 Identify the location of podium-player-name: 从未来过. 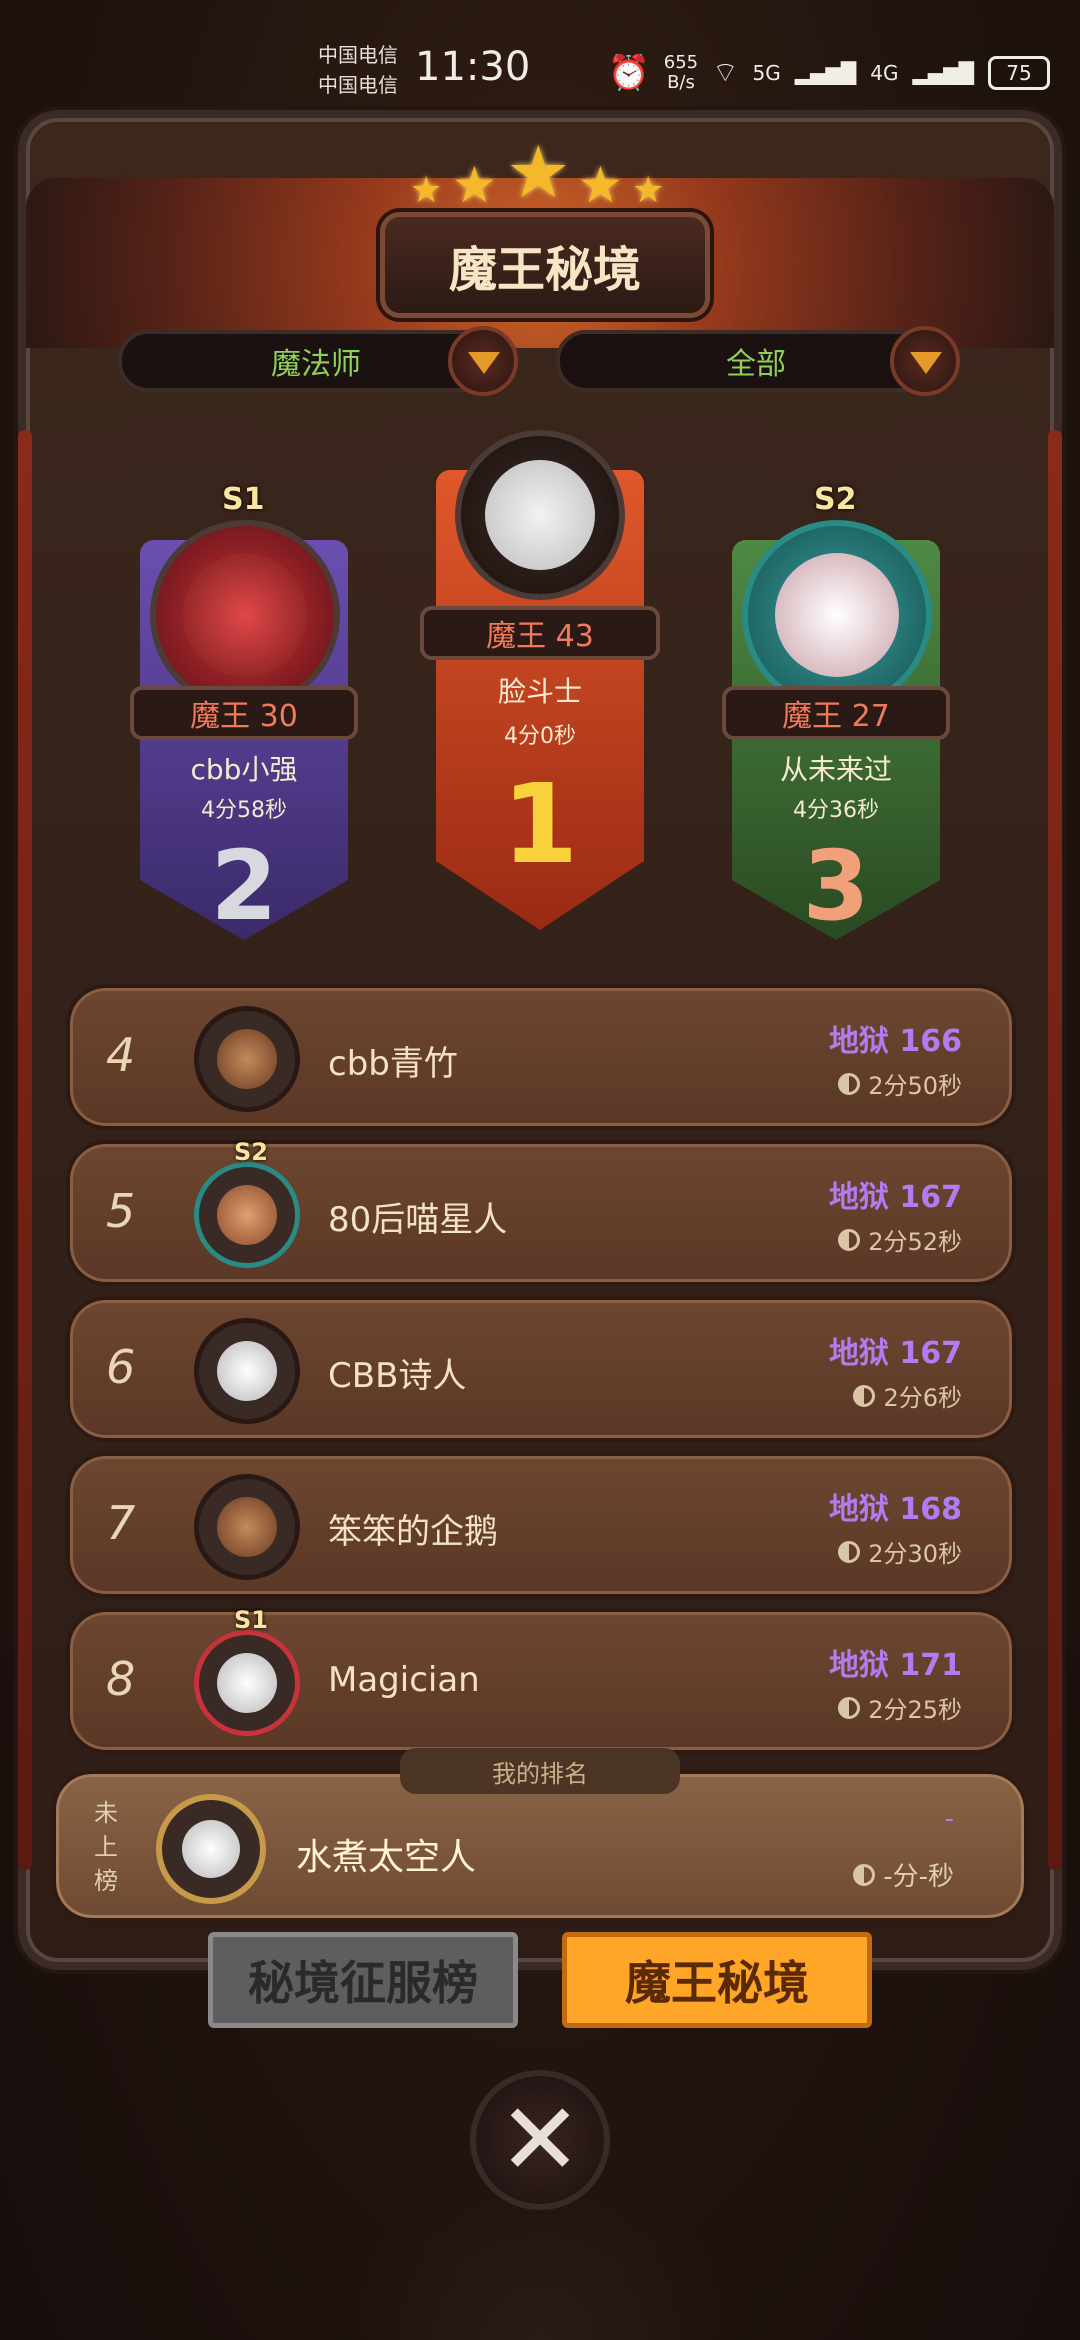
(835, 769).